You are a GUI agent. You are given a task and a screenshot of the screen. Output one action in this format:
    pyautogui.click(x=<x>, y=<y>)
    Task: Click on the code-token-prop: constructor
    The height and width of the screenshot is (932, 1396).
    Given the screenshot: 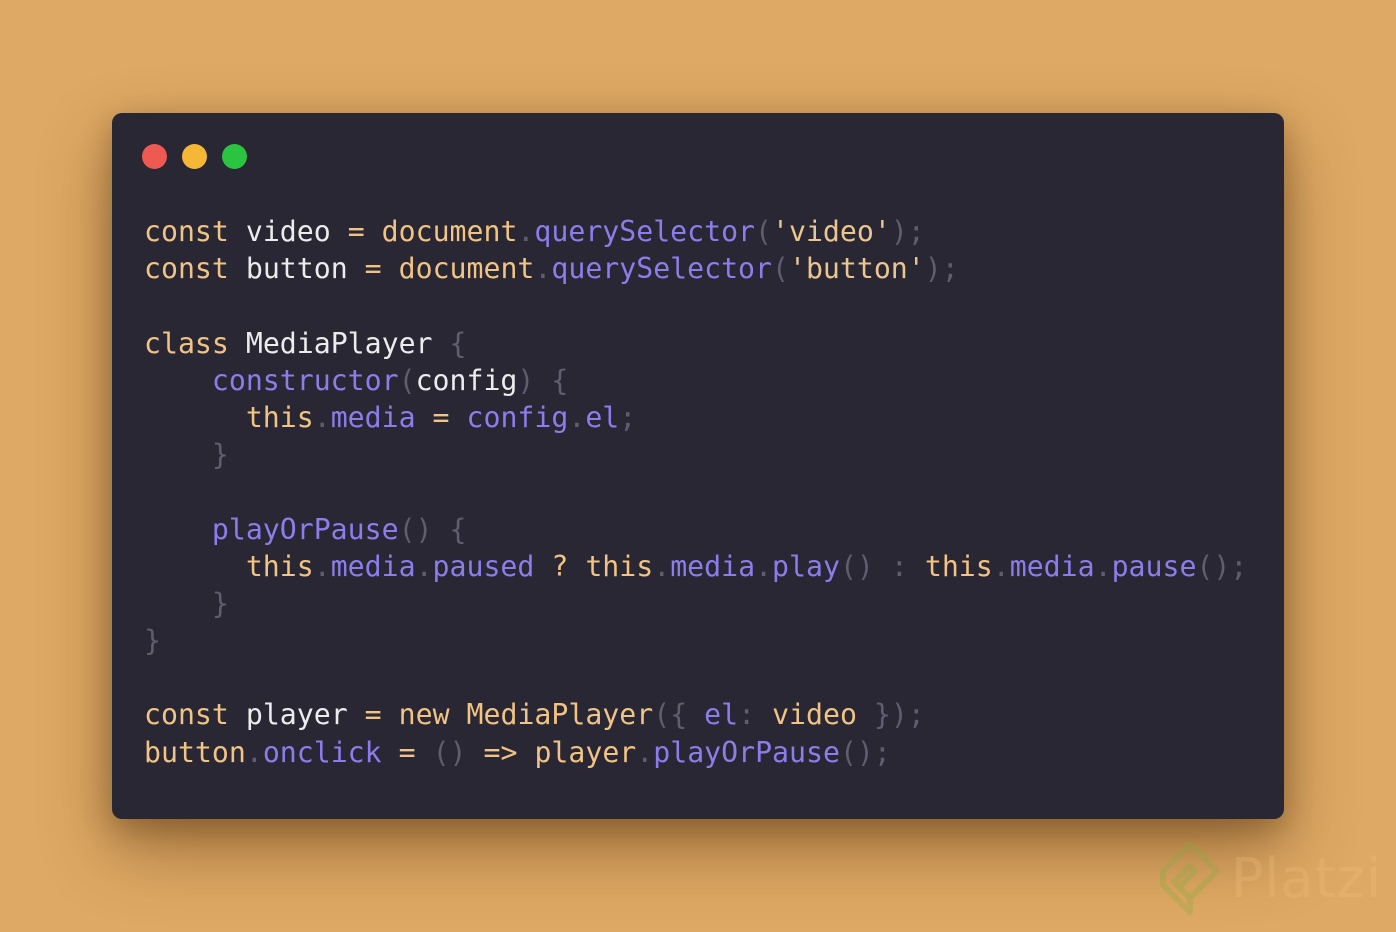 What is the action you would take?
    pyautogui.click(x=305, y=380)
    